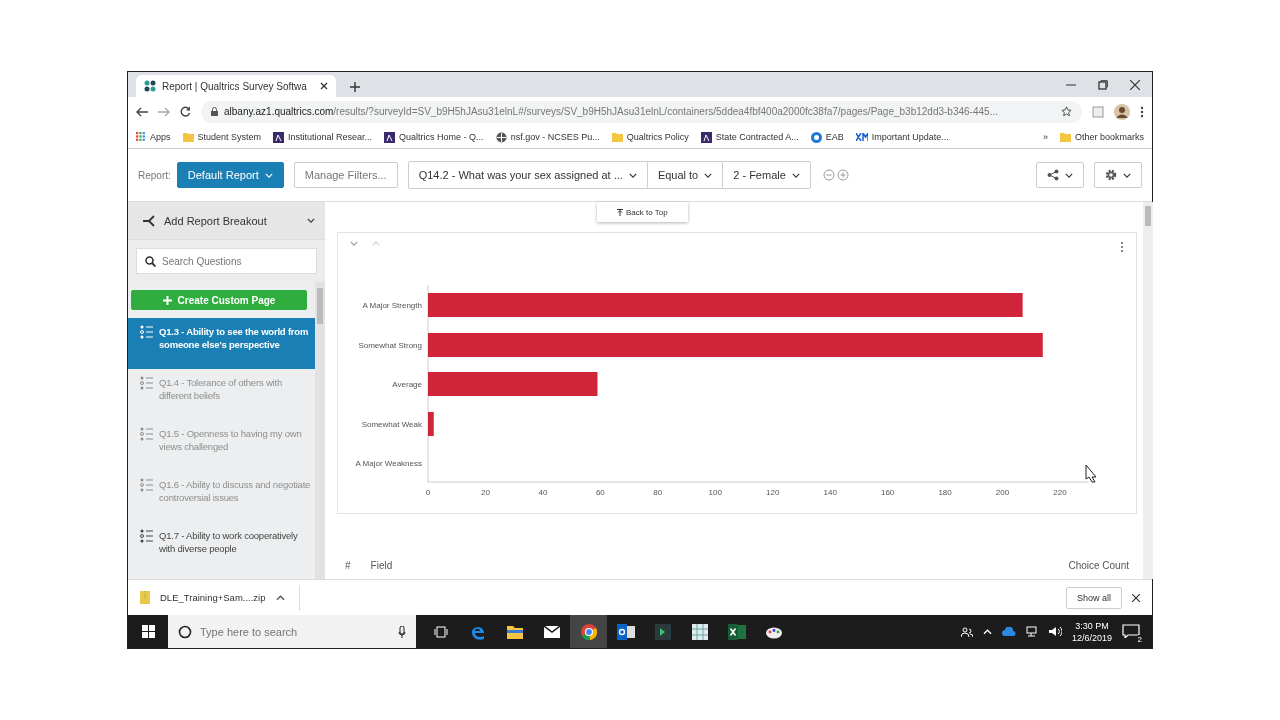 The height and width of the screenshot is (720, 1280). I want to click on tick-label: 200, so click(1002, 492).